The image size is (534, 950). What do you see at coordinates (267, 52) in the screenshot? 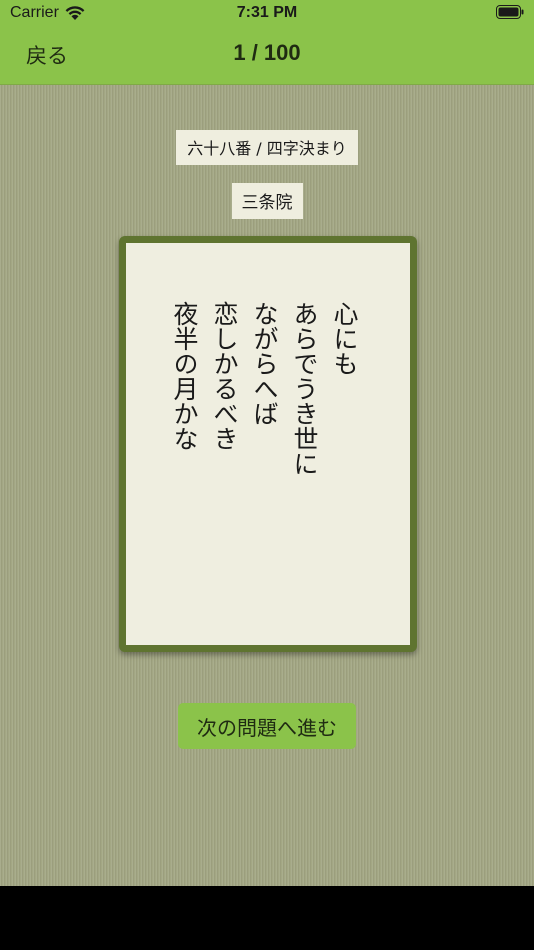
I see `progress-counter: 1 / 100` at bounding box center [267, 52].